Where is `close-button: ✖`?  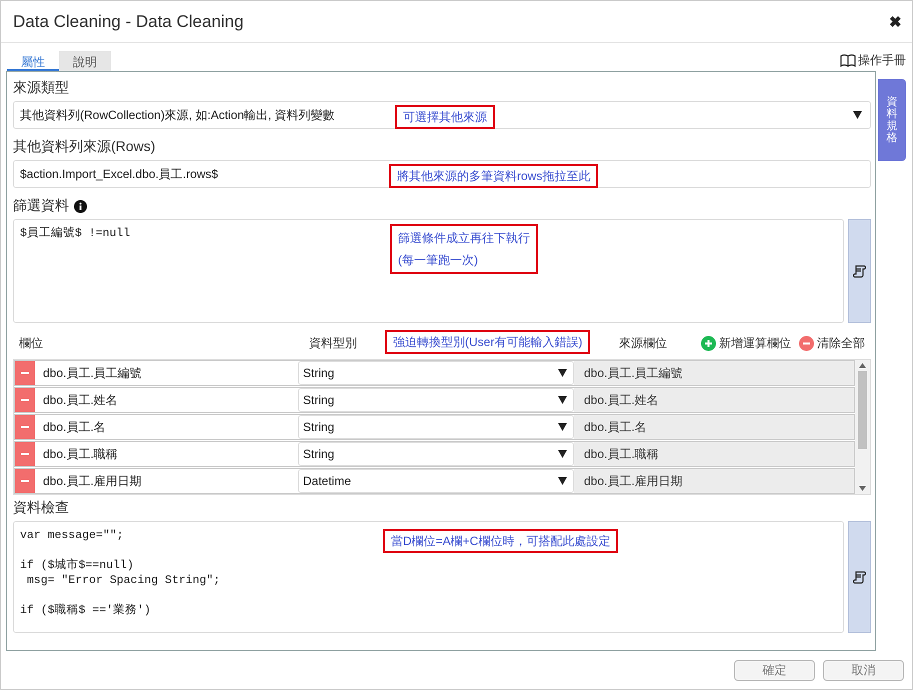 close-button: ✖ is located at coordinates (895, 21).